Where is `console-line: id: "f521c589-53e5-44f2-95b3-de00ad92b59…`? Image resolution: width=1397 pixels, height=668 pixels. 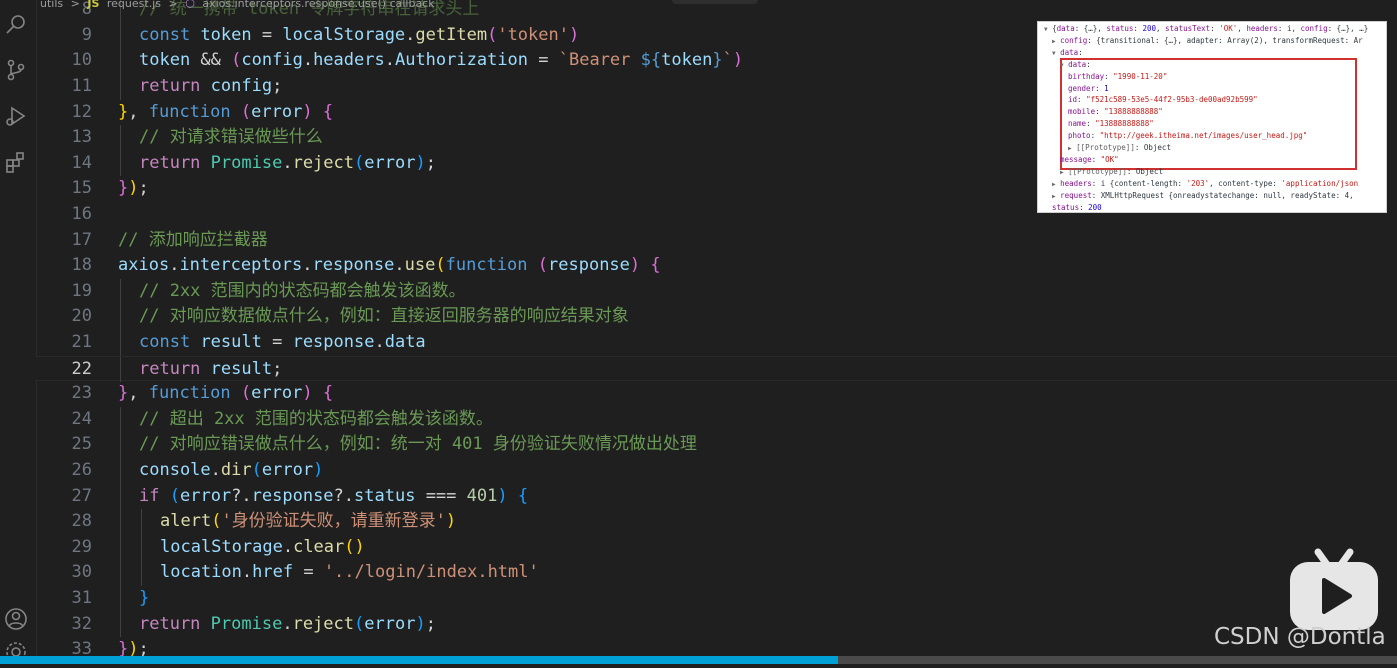 console-line: id: "f521c589-53e5-44f2-95b3-de00ad92b59… is located at coordinates (1163, 100).